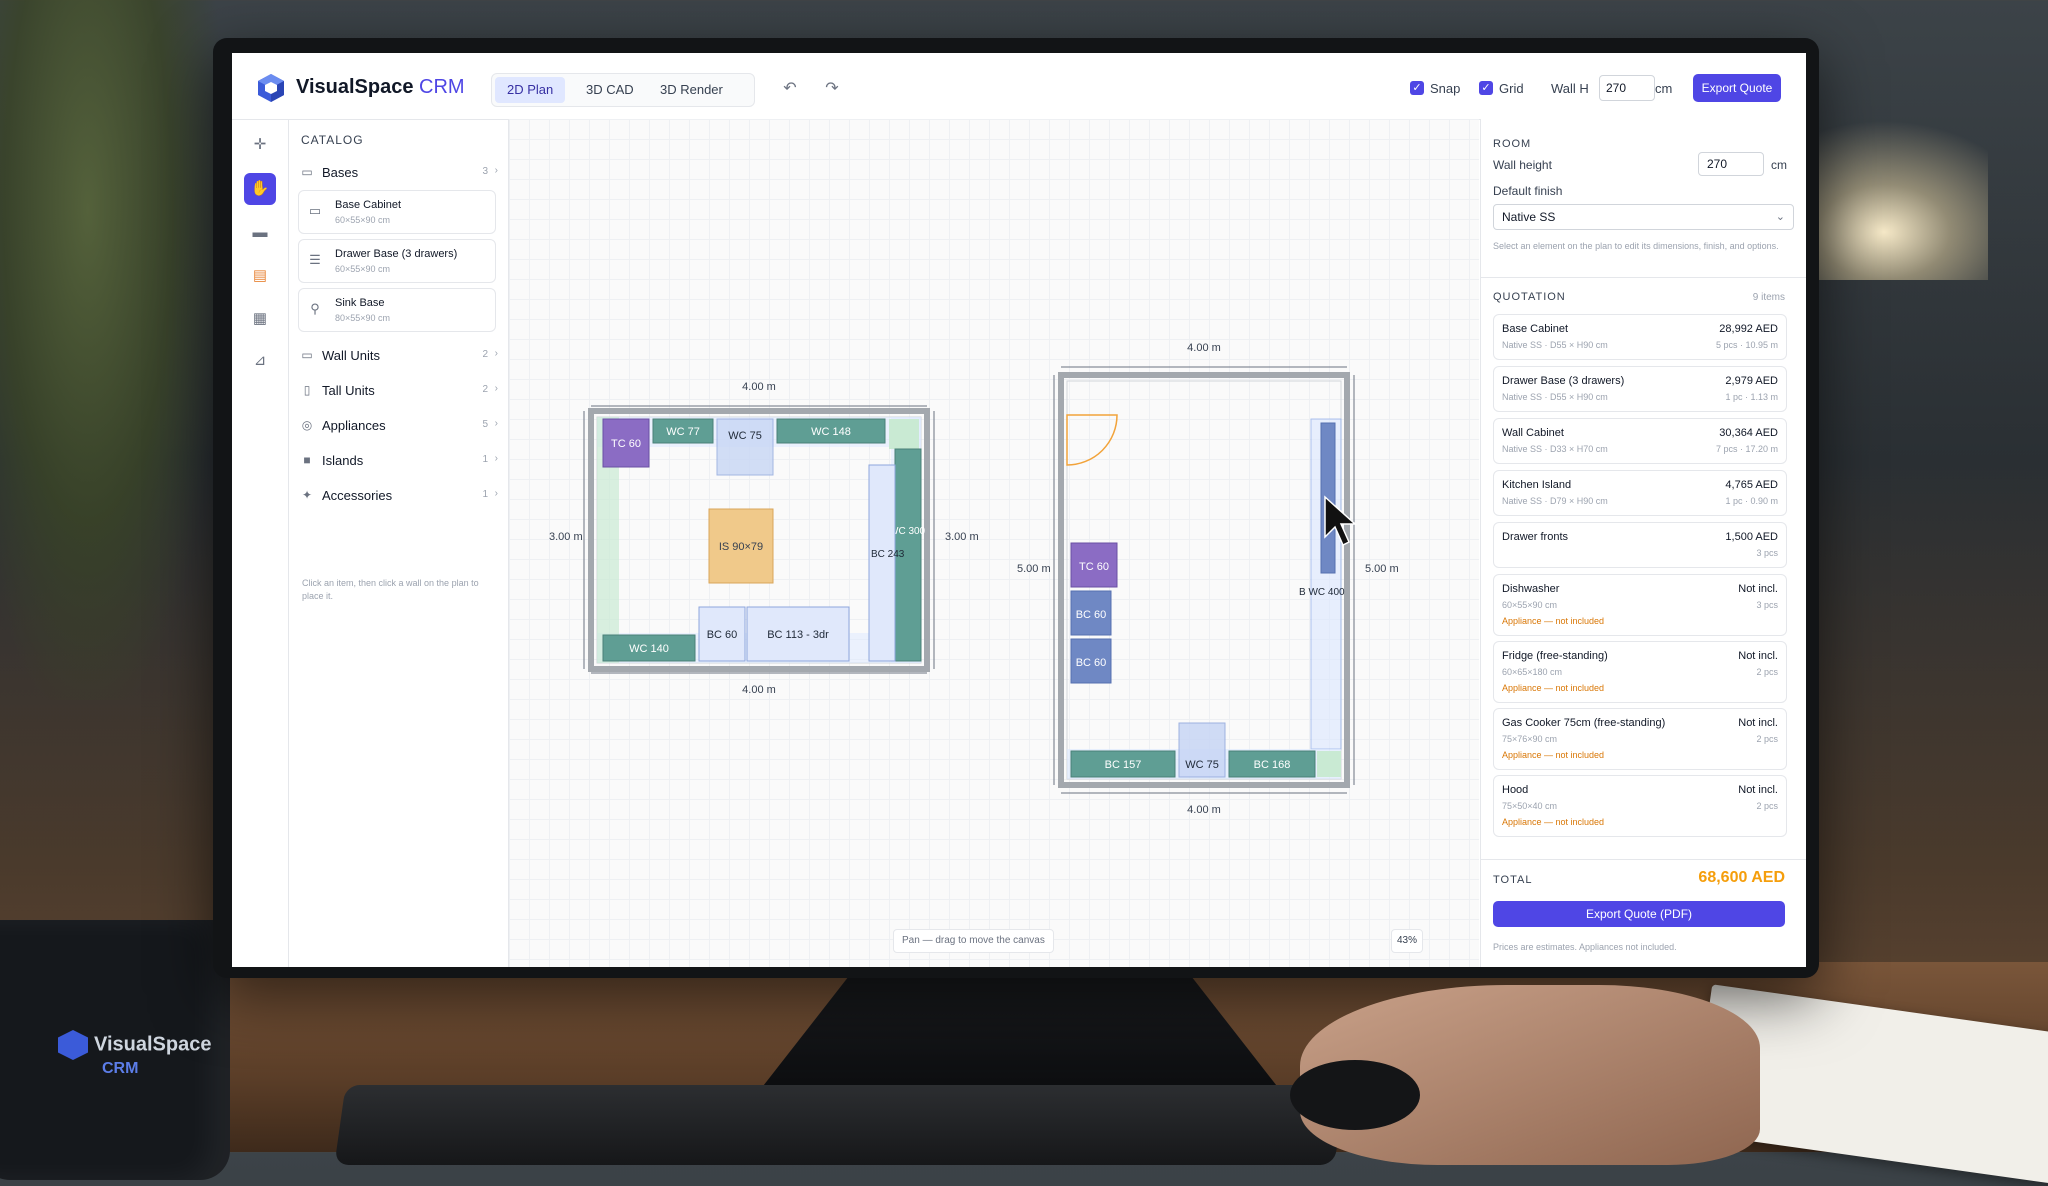 The width and height of the screenshot is (2048, 1186). I want to click on quote-item-name: Drawer fronts, so click(1535, 537).